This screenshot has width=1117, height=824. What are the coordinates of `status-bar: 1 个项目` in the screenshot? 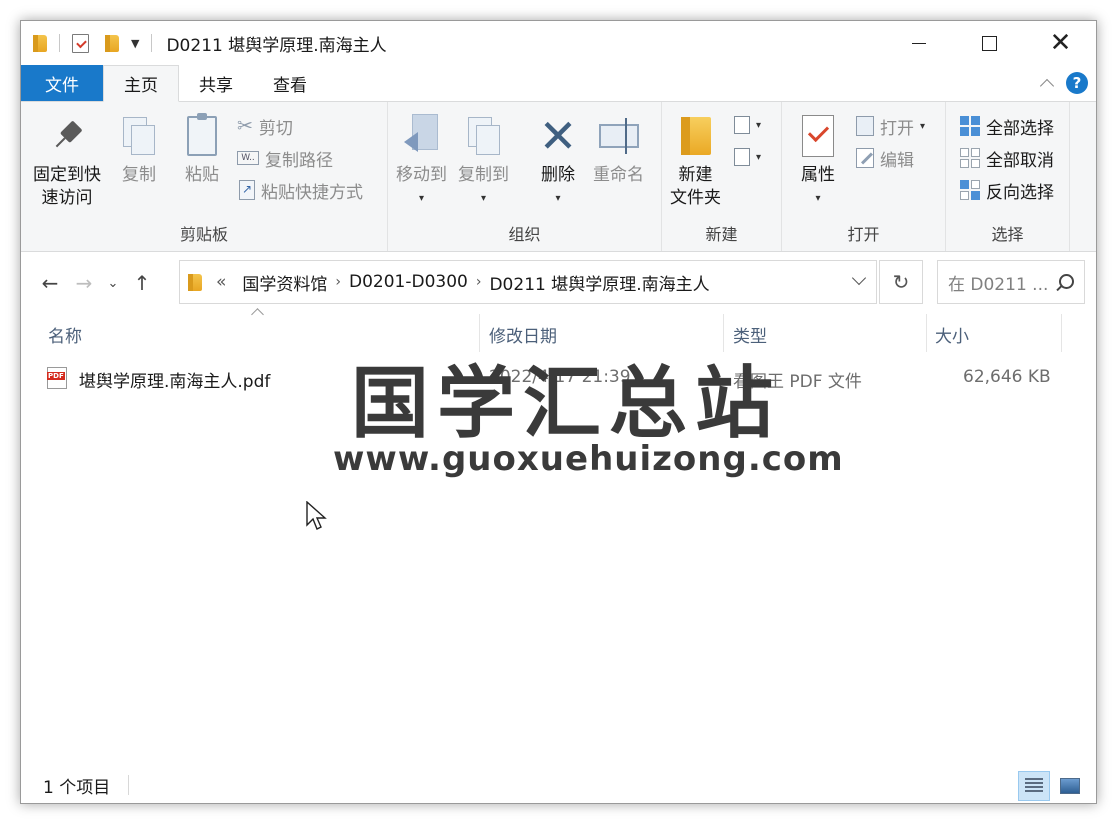 It's located at (558, 785).